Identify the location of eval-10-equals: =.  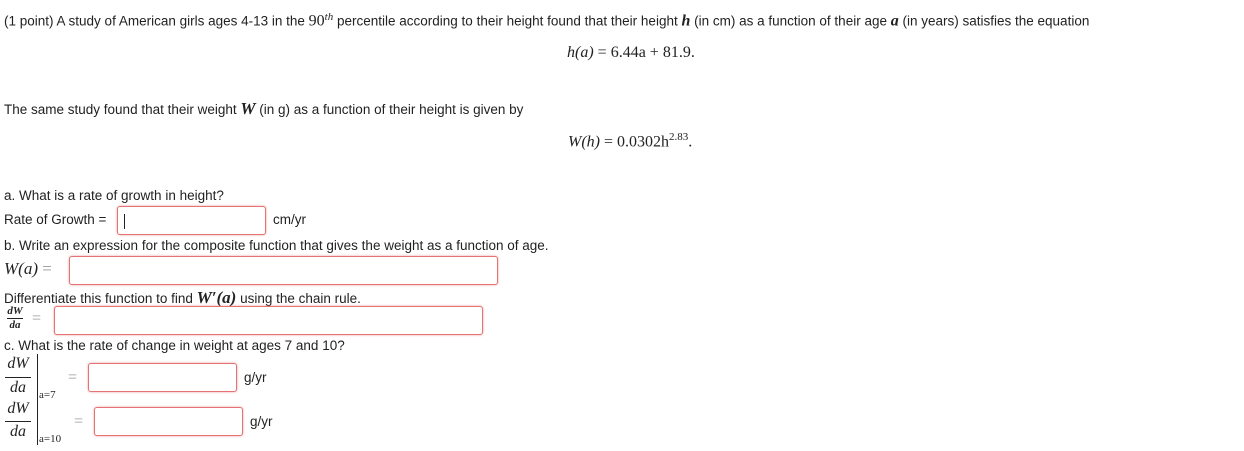
(79, 421).